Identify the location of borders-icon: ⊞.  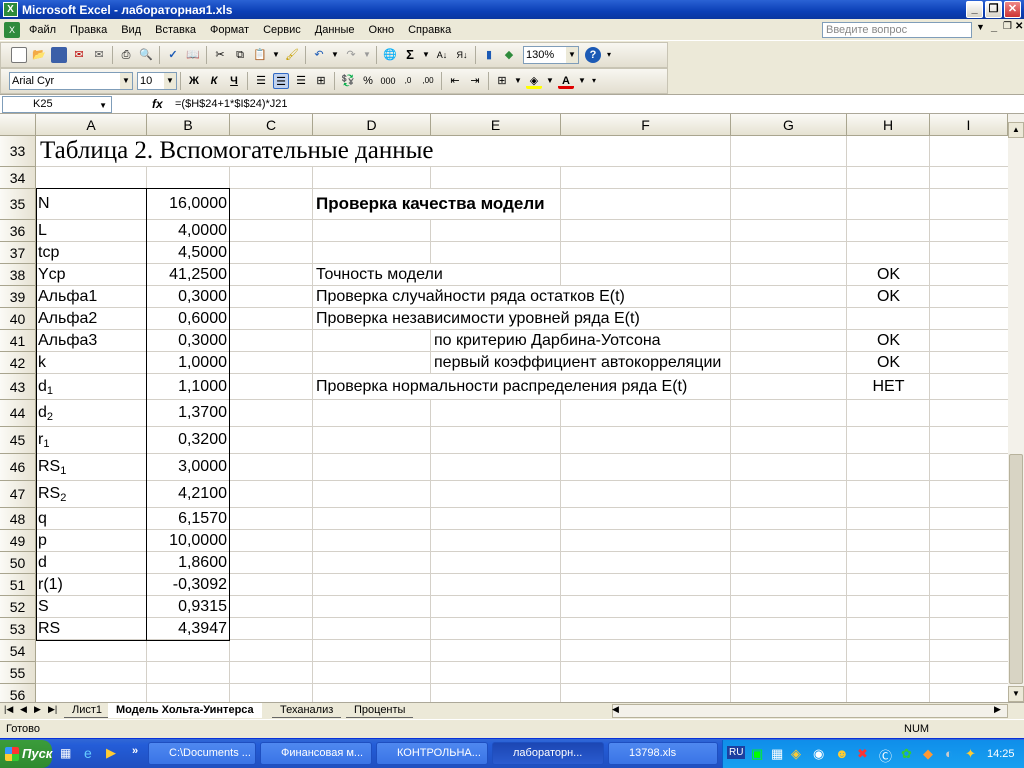
(502, 81).